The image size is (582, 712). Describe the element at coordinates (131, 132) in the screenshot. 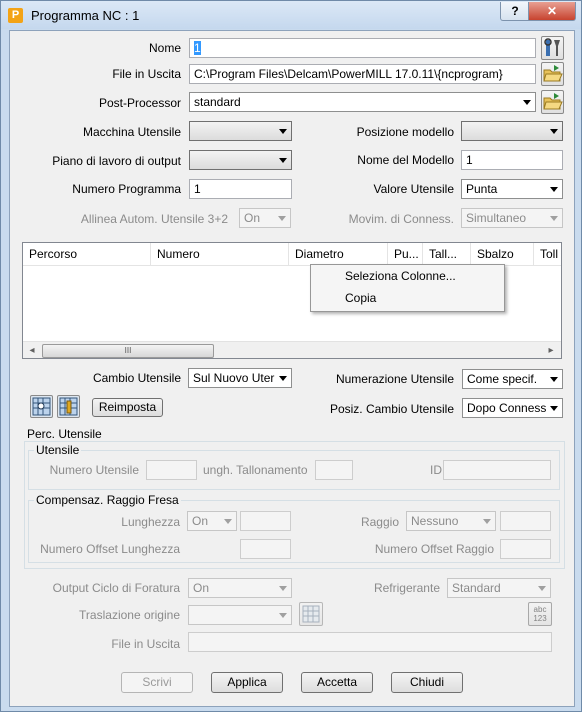

I see `macchina-label: Macchina Utensile` at that location.